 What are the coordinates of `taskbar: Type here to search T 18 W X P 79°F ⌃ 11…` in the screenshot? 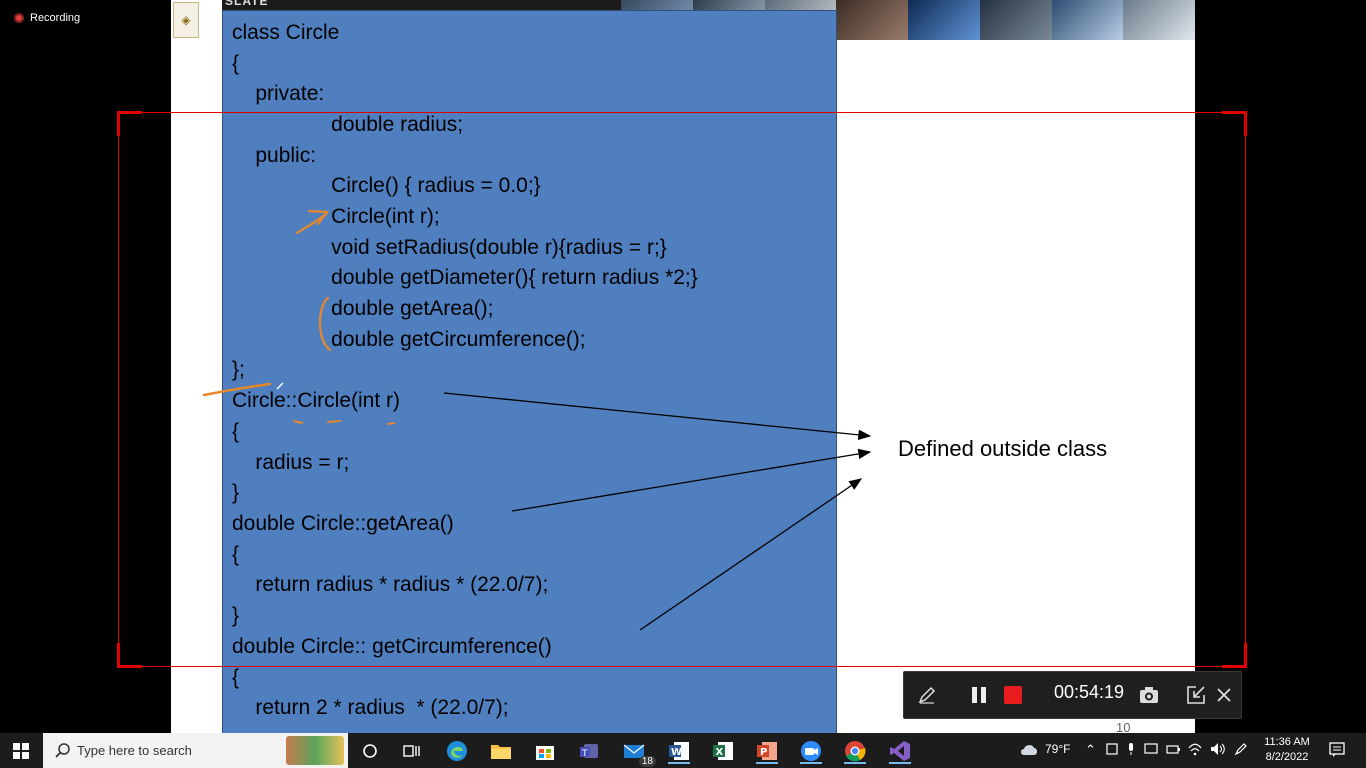 It's located at (683, 750).